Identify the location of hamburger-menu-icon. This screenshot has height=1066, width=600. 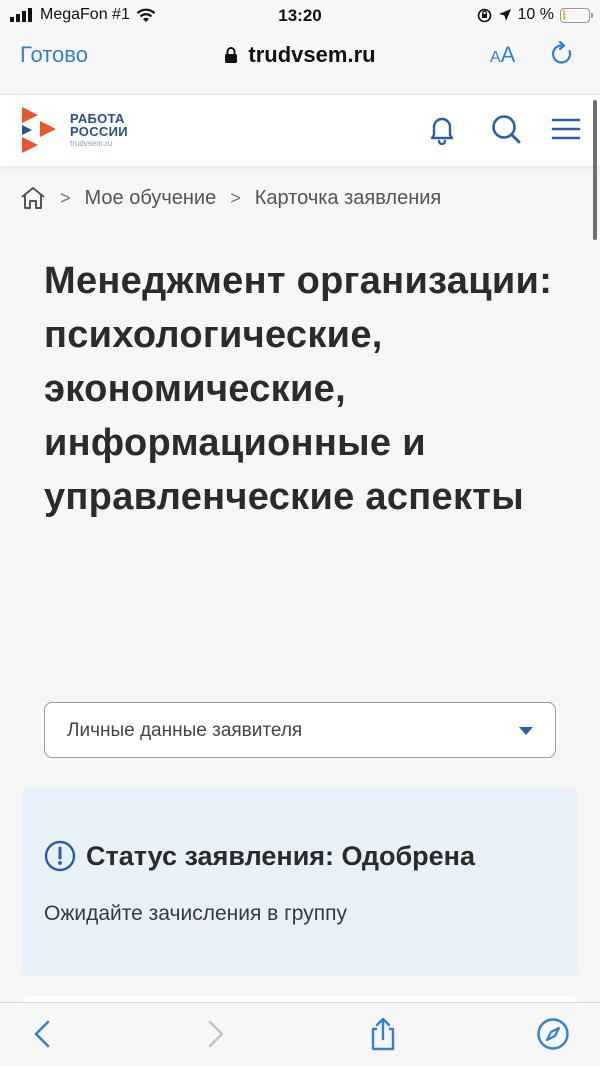
(566, 129).